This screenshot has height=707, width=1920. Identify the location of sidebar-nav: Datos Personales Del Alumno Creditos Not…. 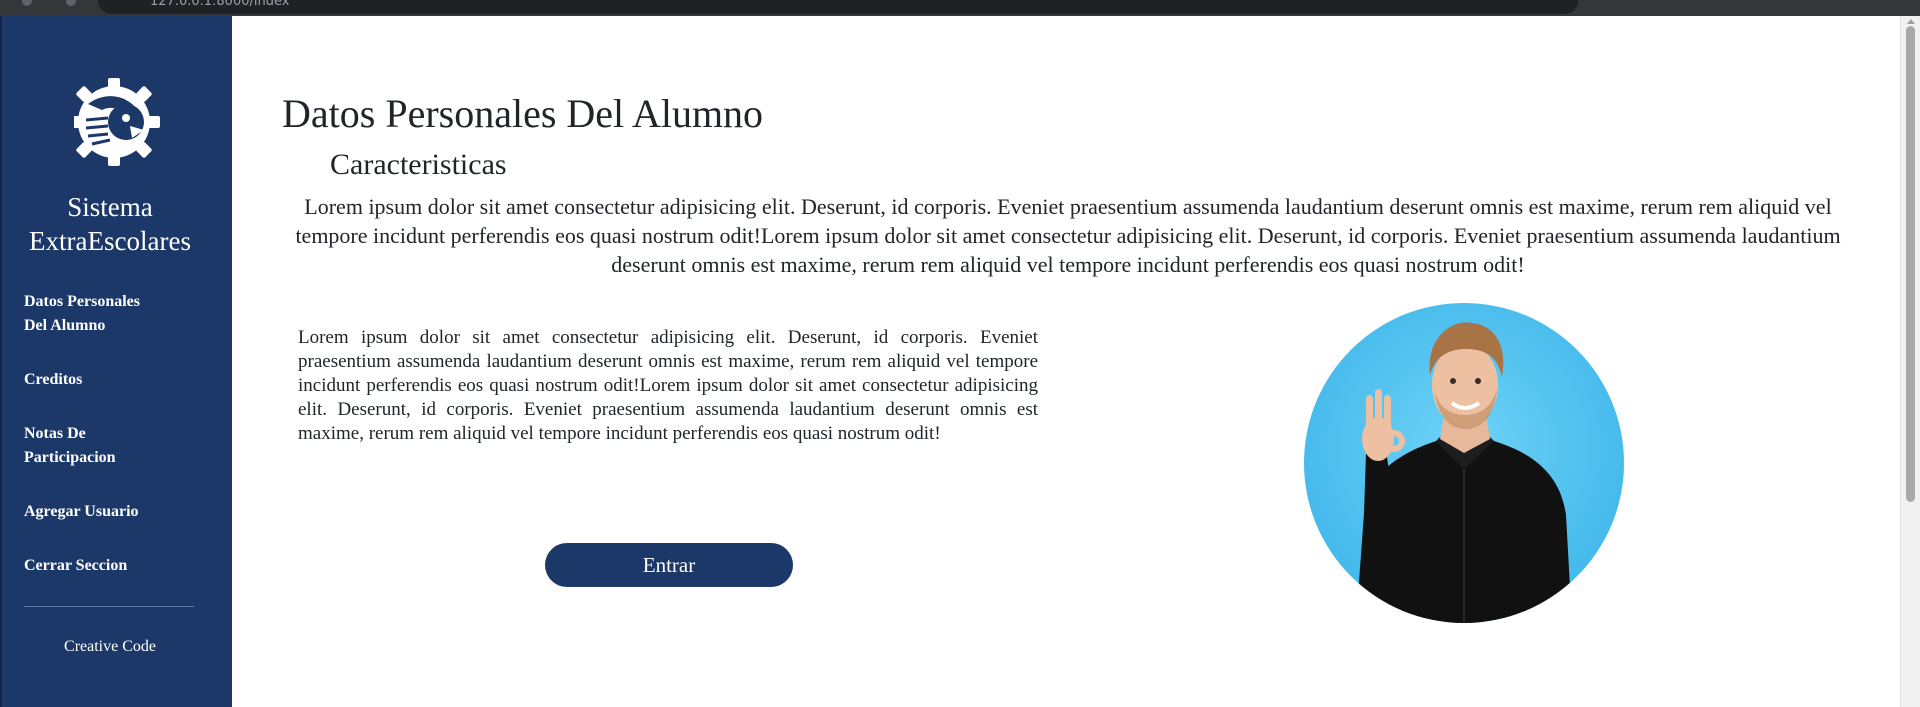
(109, 449).